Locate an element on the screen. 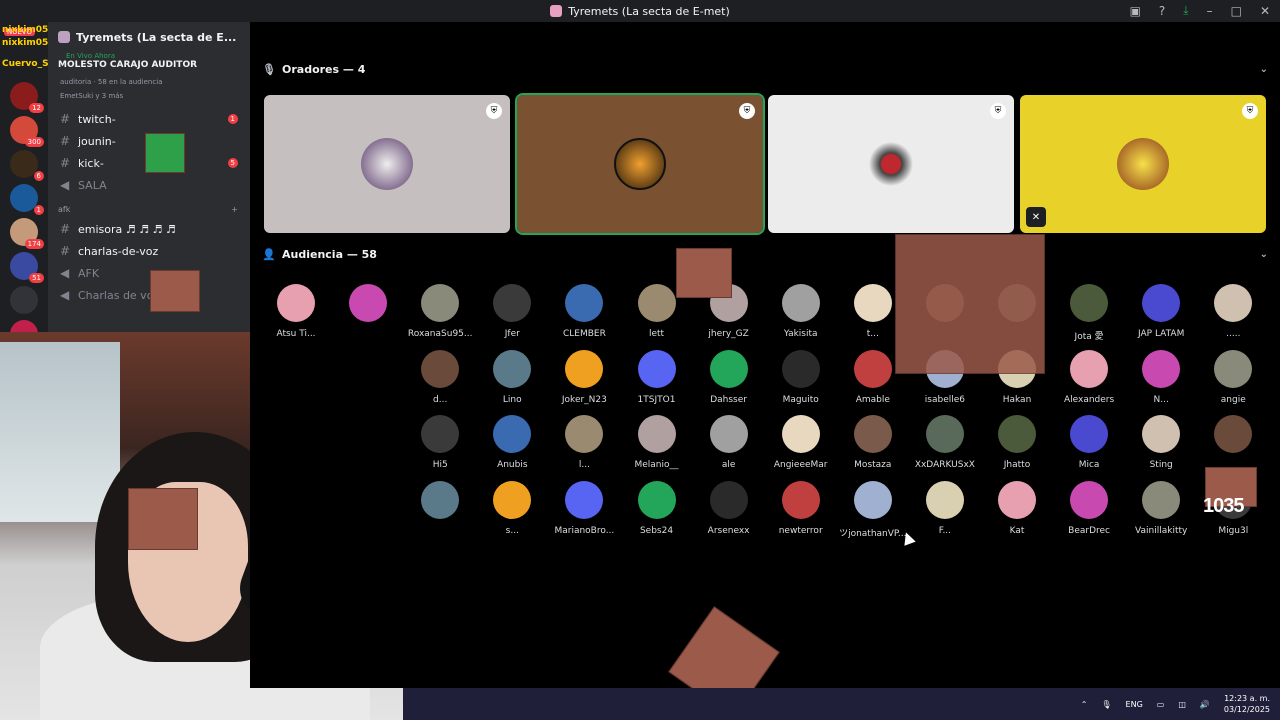 Image resolution: width=1280 pixels, height=720 pixels. audience-member: Sebs24 is located at coordinates (657, 513).